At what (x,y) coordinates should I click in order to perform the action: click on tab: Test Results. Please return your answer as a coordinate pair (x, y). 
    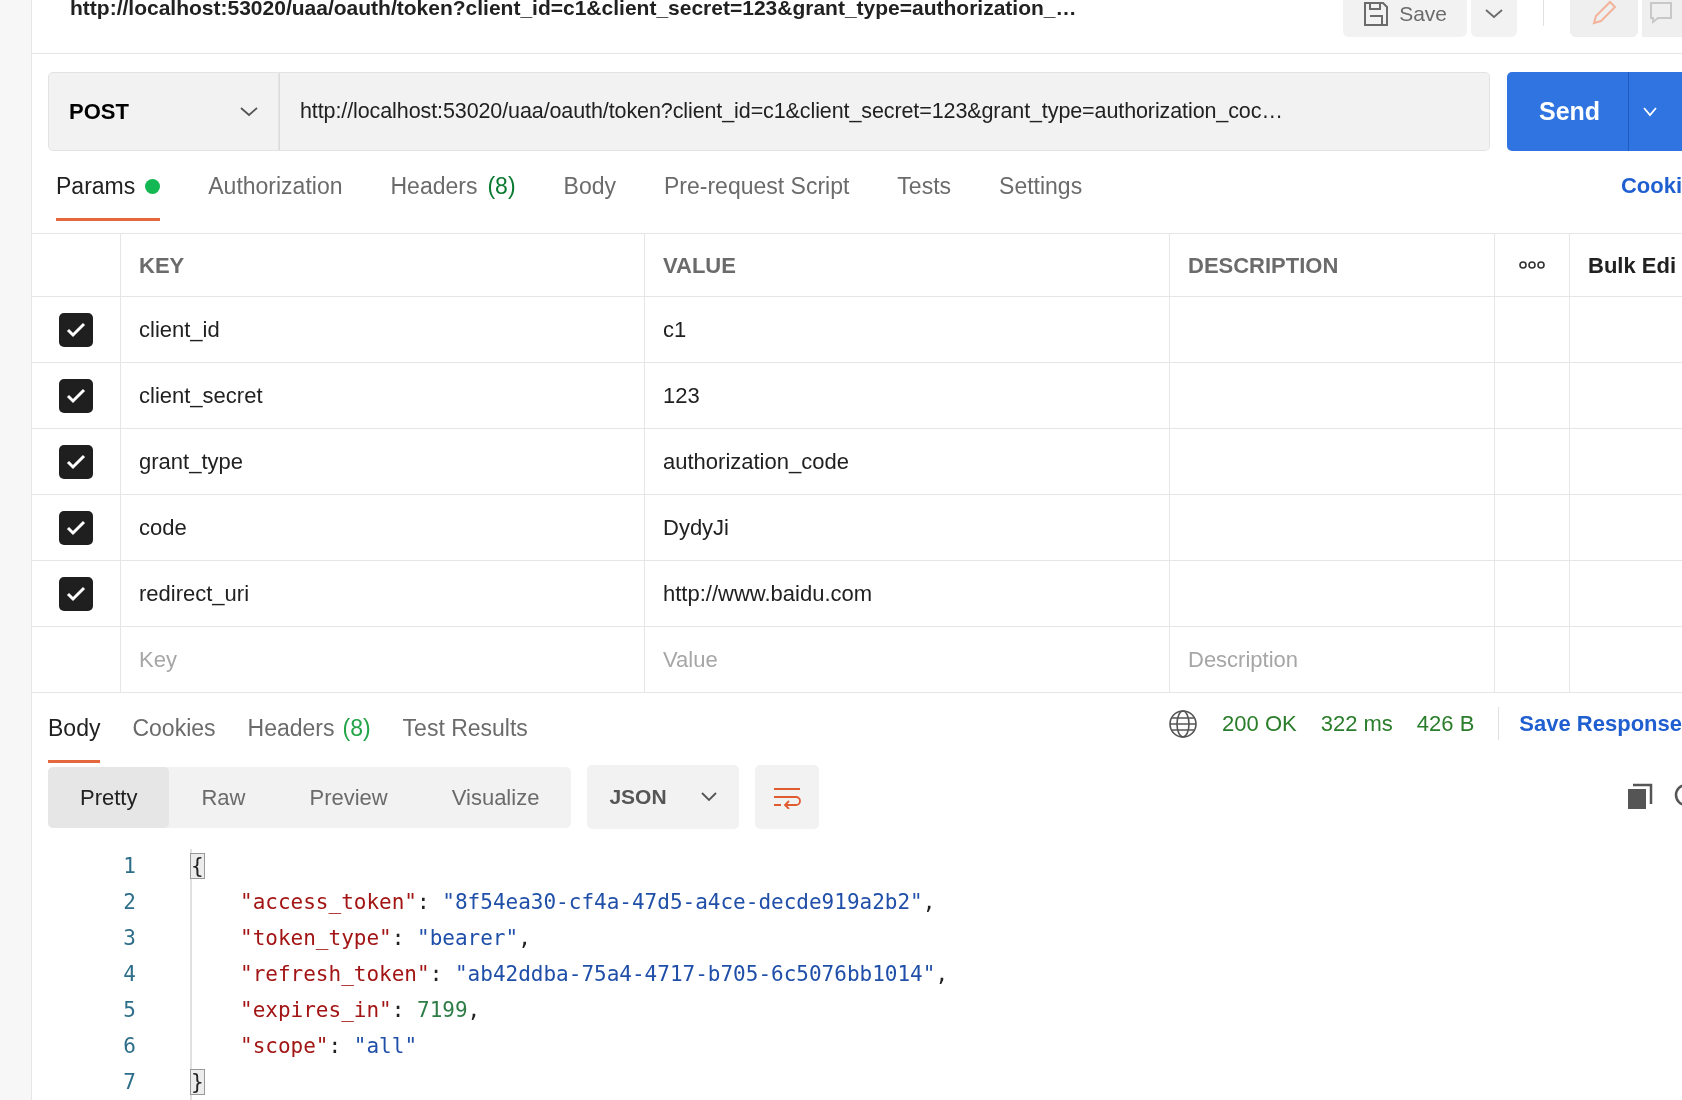
    Looking at the image, I should click on (465, 737).